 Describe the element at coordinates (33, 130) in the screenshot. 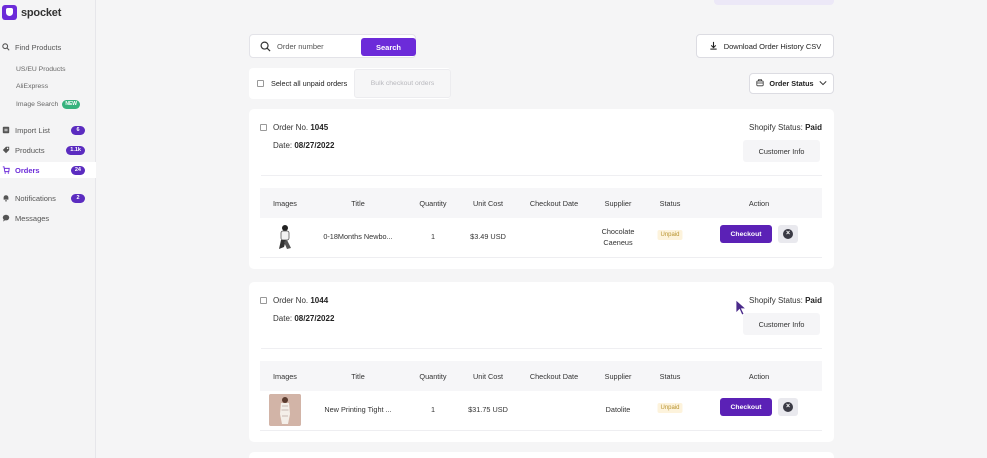

I see `sidebar-item-label: Import List` at that location.